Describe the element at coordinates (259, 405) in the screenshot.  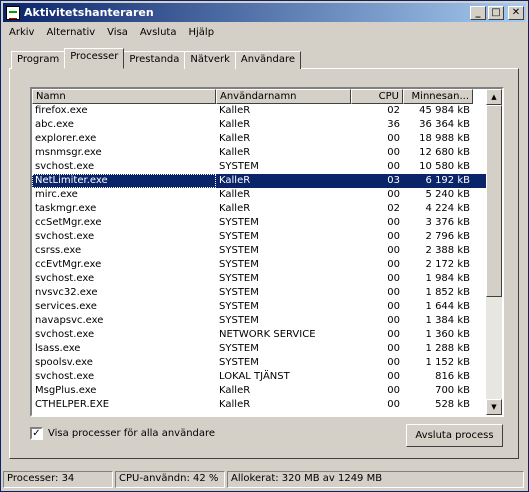
I see `table-row: CTHELPER.EXE KalleR 00 528 kB` at that location.